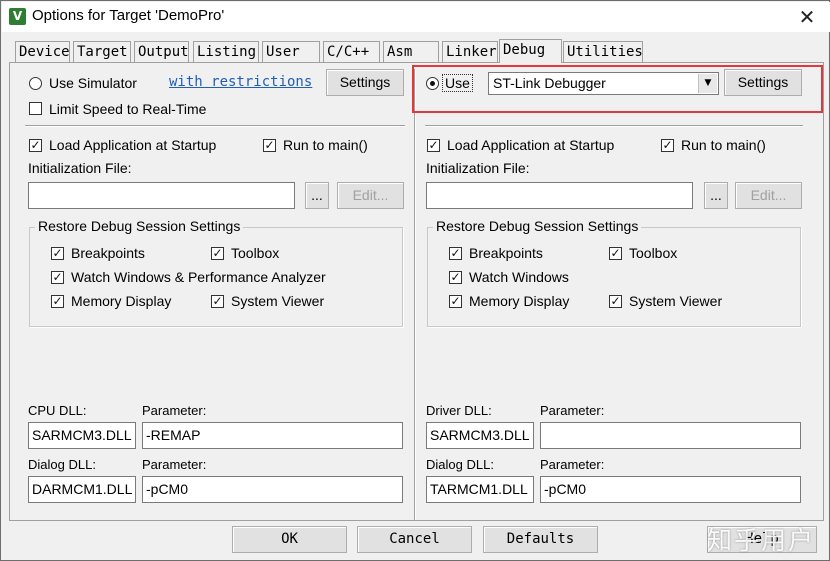 This screenshot has height=561, width=830. I want to click on right-dll2-label: Dialog DLL:, so click(460, 464).